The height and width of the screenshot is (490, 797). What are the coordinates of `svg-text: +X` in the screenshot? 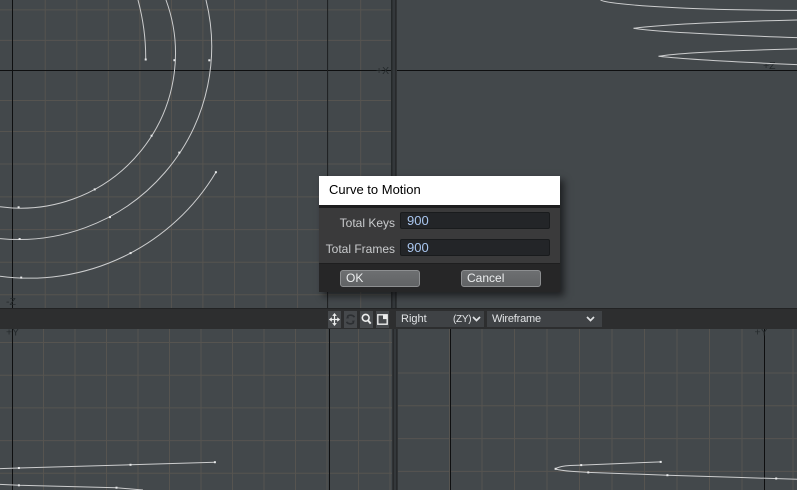 It's located at (382, 71).